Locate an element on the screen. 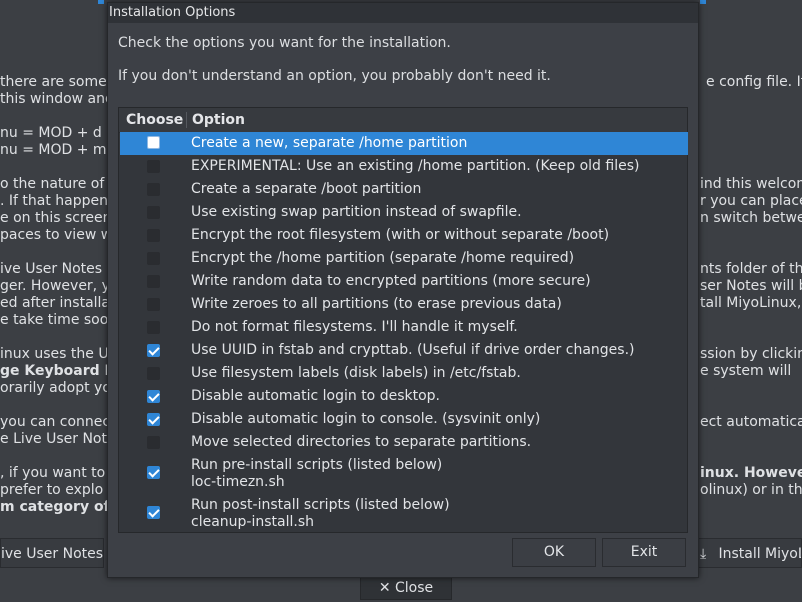 The width and height of the screenshot is (802, 602). bg-text-line: paces to view w is located at coordinates (56, 235).